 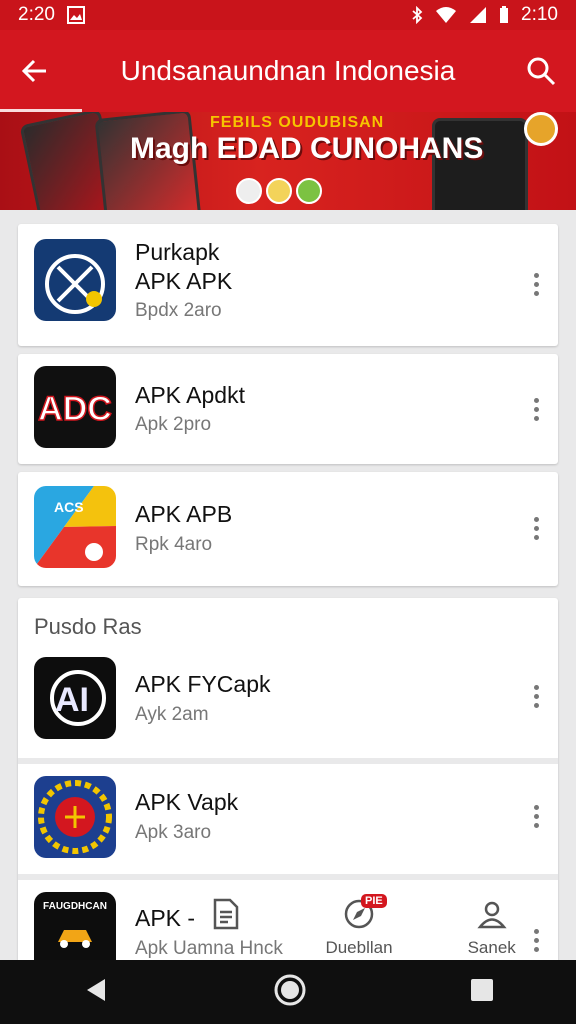 I want to click on banner-chips, so click(x=279, y=191).